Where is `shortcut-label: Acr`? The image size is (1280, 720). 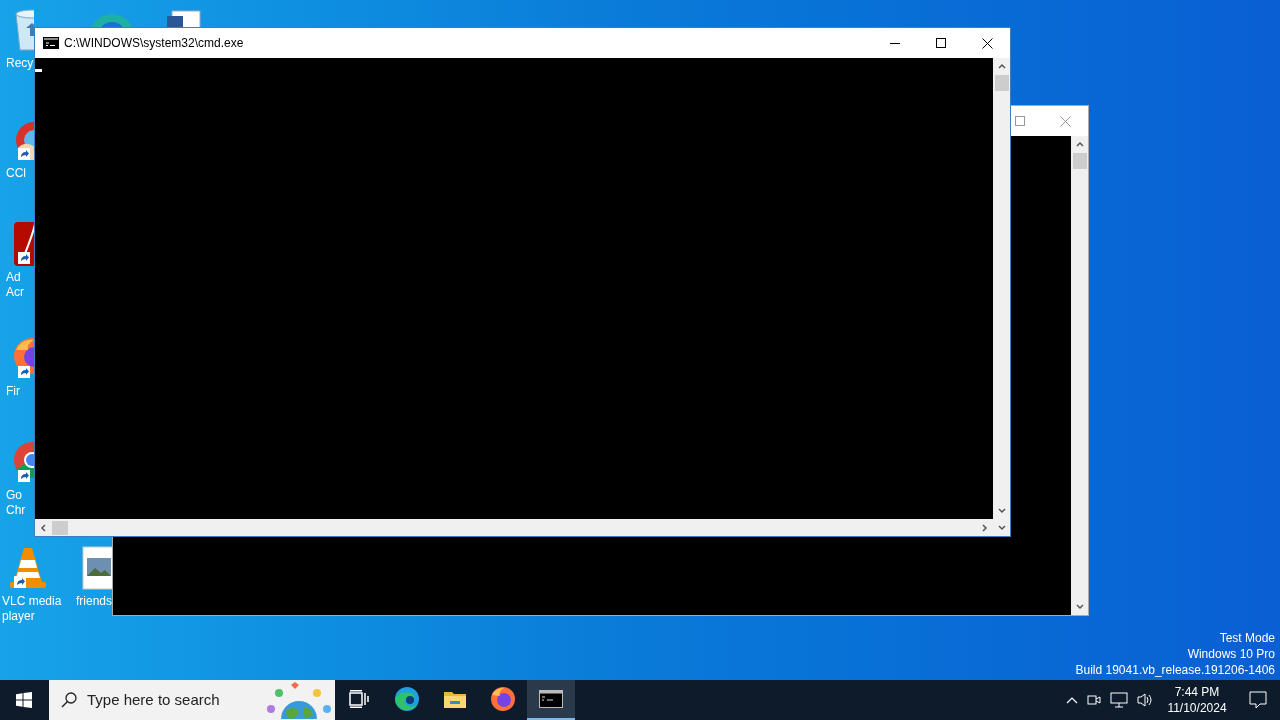
shortcut-label: Acr is located at coordinates (15, 292).